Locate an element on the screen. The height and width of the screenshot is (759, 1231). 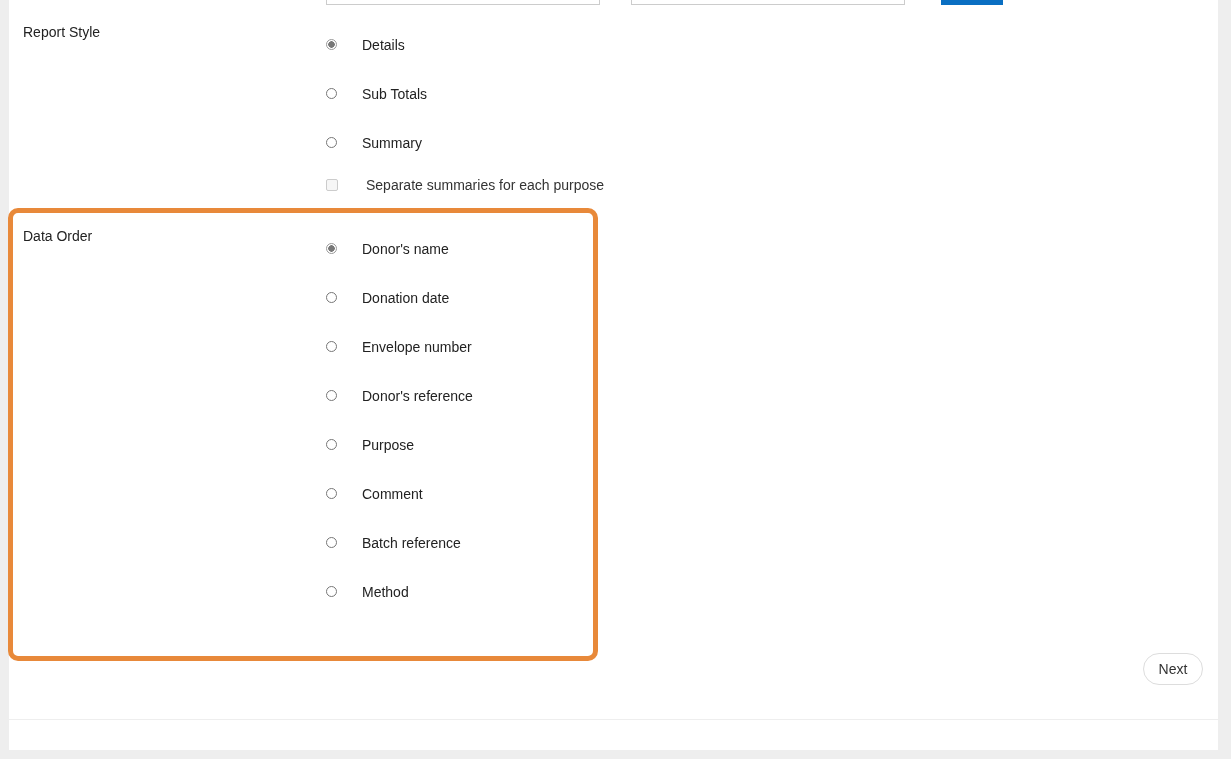
option-label: Donor's name is located at coordinates (405, 248).